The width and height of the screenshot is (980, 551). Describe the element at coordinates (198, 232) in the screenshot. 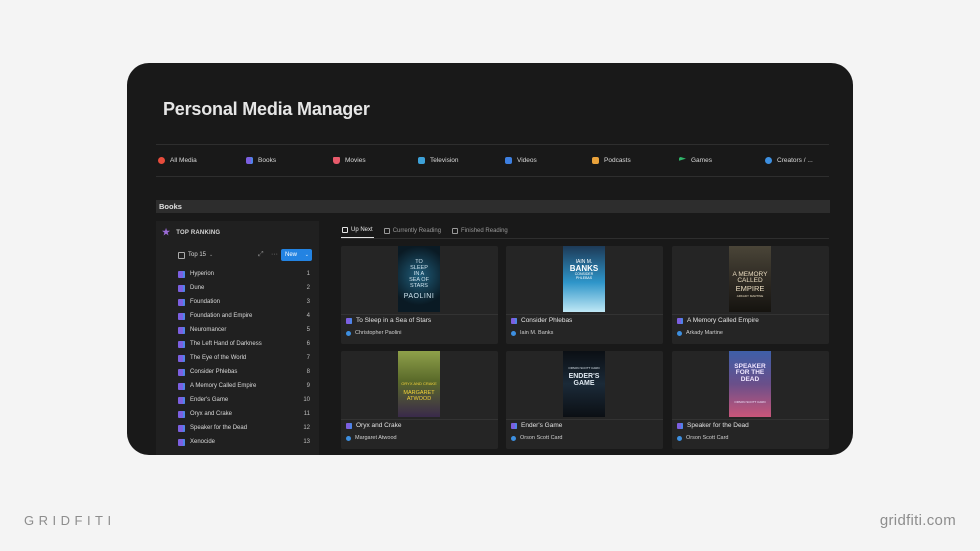

I see `top-ranking-label: TOP RANKING` at that location.